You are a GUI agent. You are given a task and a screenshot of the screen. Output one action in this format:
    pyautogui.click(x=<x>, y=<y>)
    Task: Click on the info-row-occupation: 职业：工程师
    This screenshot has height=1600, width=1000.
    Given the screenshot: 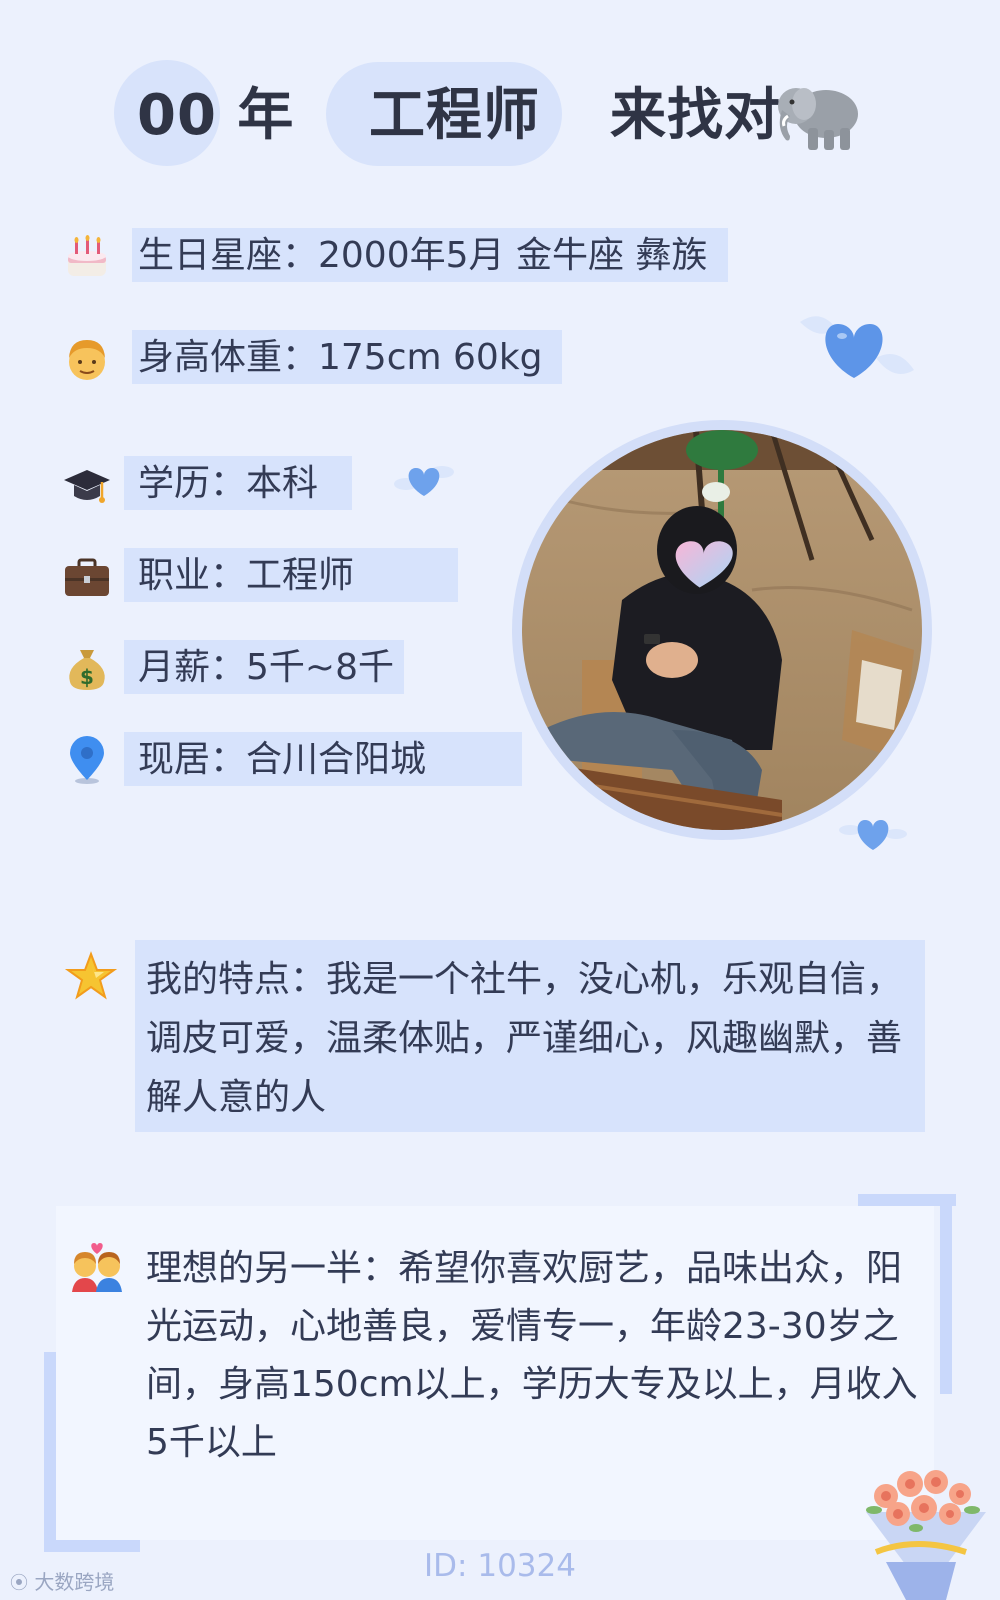 What is the action you would take?
    pyautogui.click(x=262, y=576)
    